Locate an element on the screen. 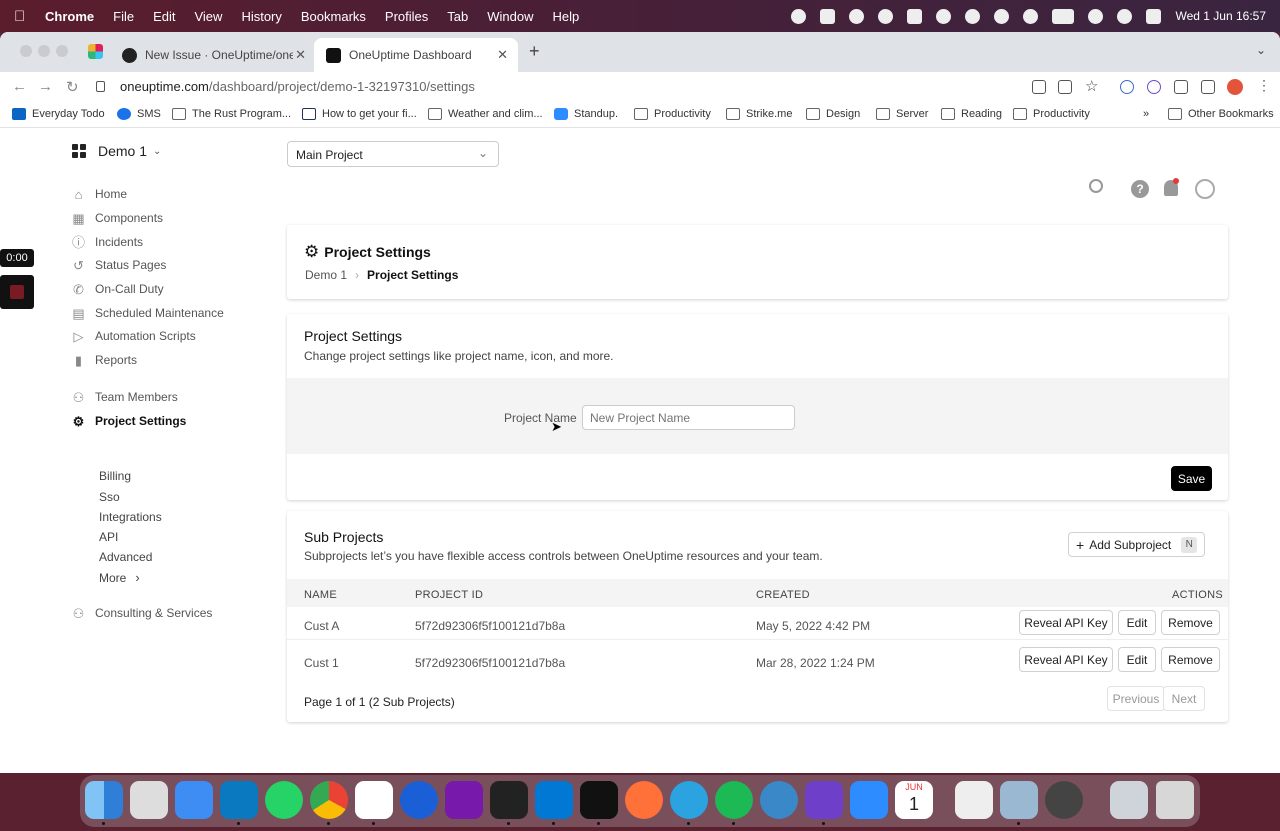 Image resolution: width=1280 pixels, height=831 pixels. save-button: Save is located at coordinates (1191, 478).